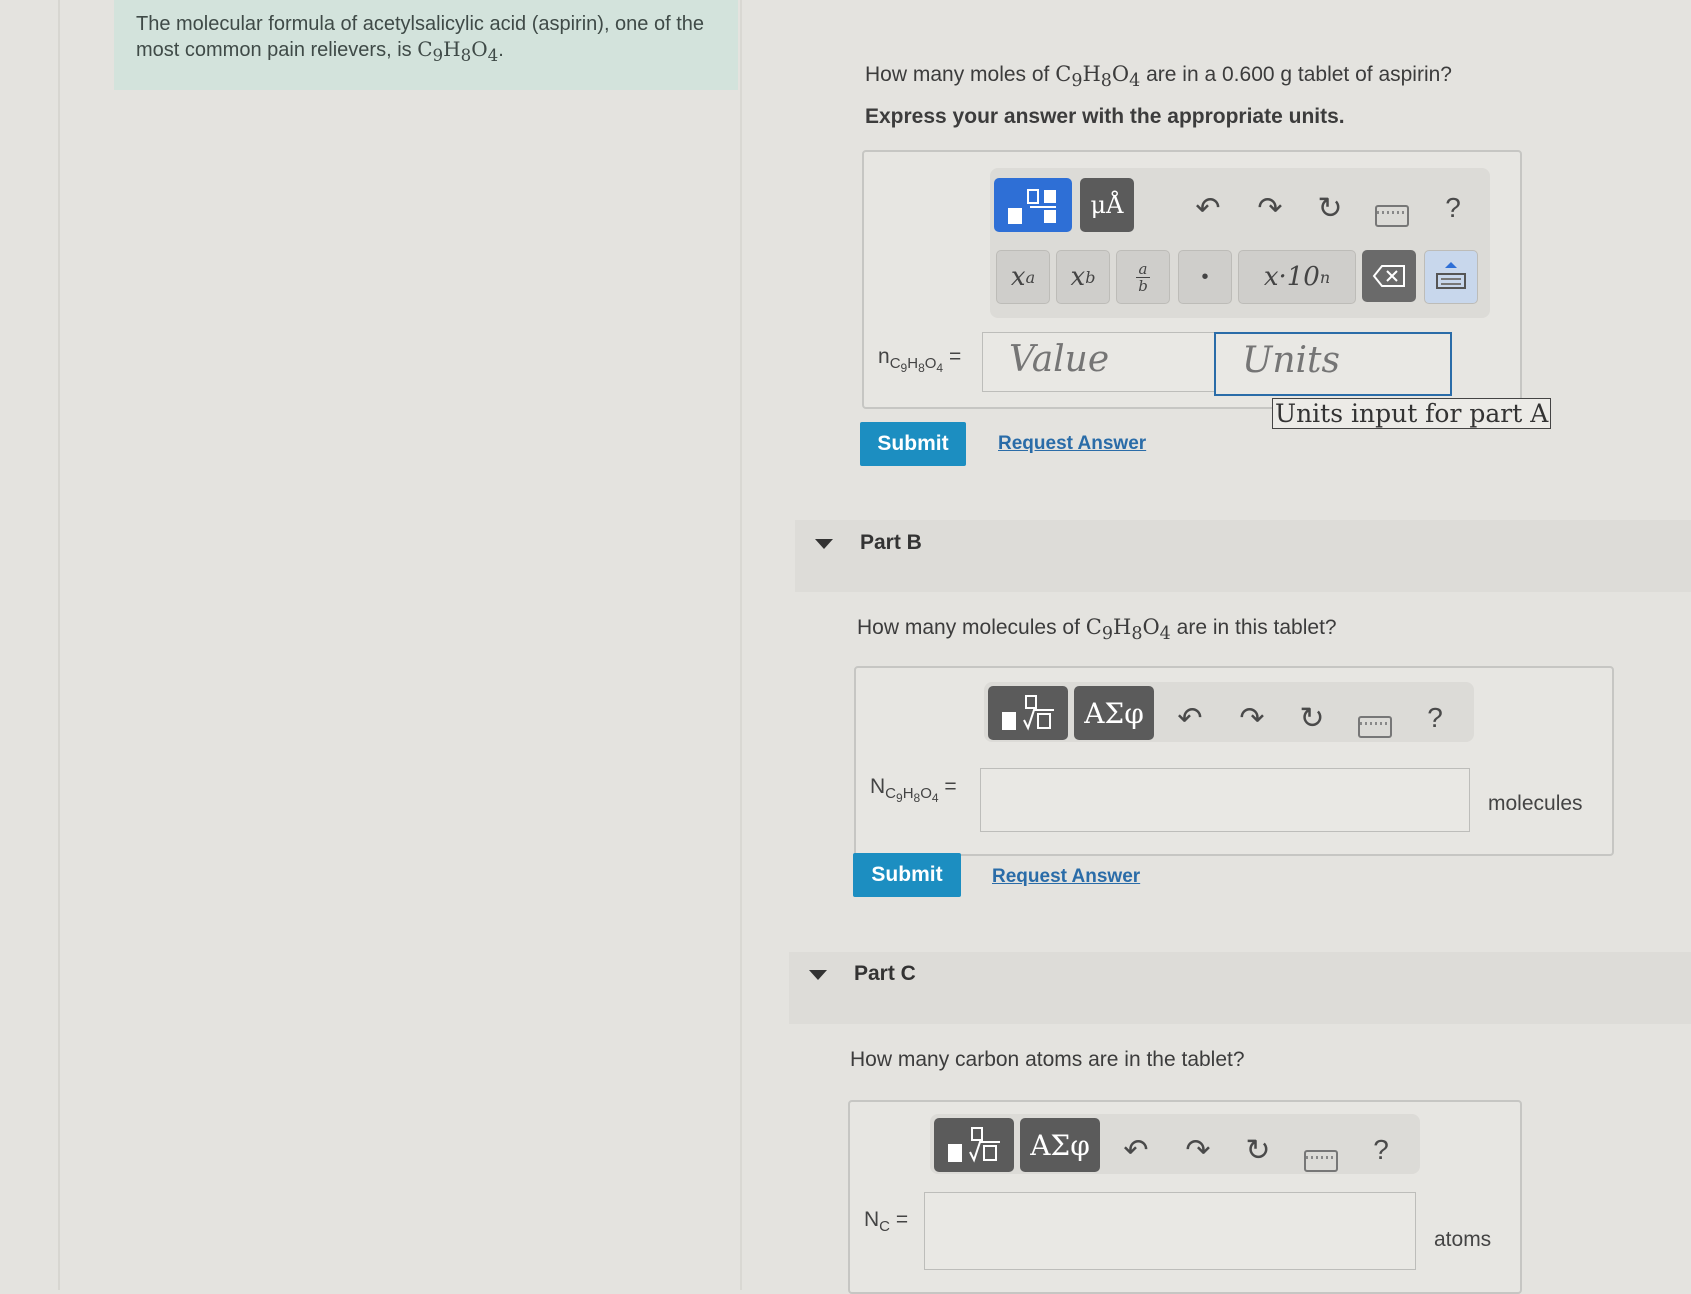  What do you see at coordinates (1297, 277) in the screenshot?
I see `scientific-notation-button: x·10 n` at bounding box center [1297, 277].